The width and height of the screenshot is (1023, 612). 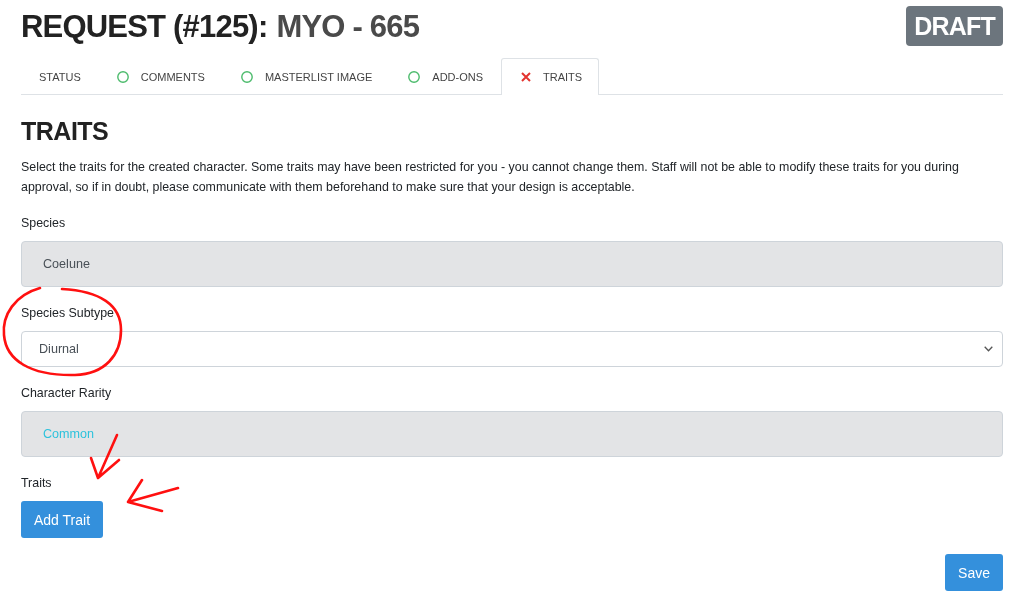 What do you see at coordinates (160, 76) in the screenshot?
I see `tab: COMMENTS` at bounding box center [160, 76].